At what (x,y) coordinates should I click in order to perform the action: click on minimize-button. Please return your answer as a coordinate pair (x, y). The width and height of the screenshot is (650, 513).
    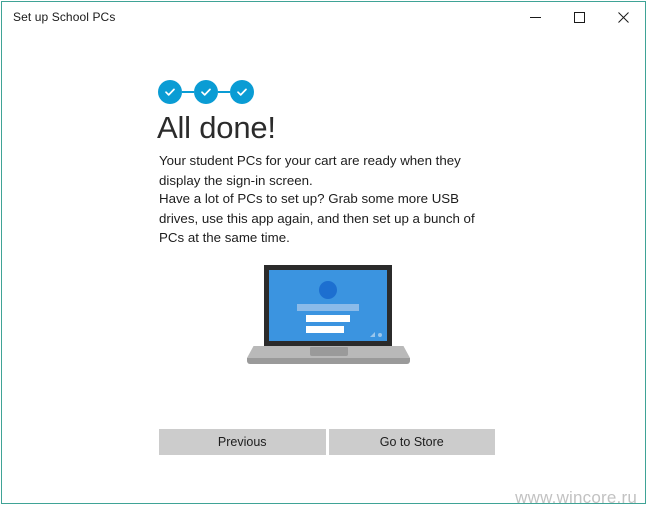
    Looking at the image, I should click on (535, 17).